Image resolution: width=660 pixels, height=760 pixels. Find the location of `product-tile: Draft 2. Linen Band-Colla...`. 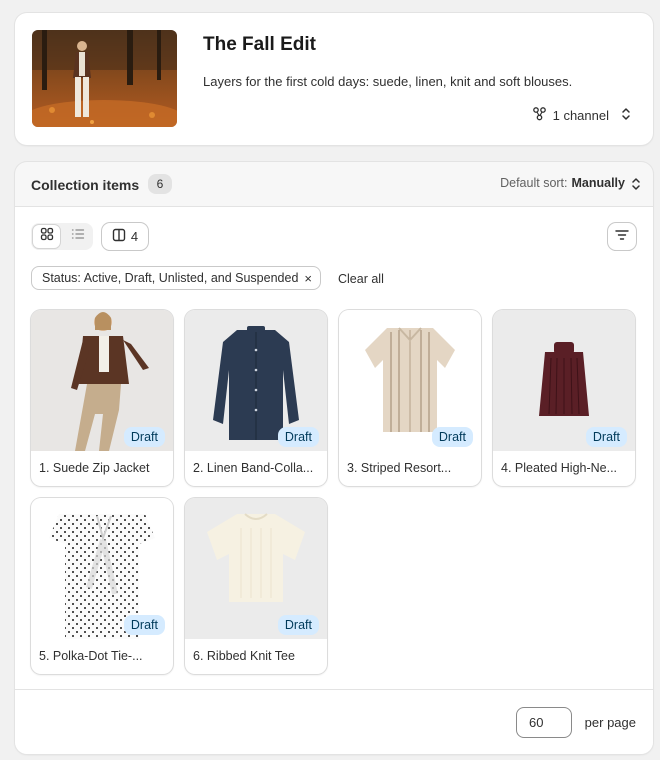

product-tile: Draft 2. Linen Band-Colla... is located at coordinates (256, 398).